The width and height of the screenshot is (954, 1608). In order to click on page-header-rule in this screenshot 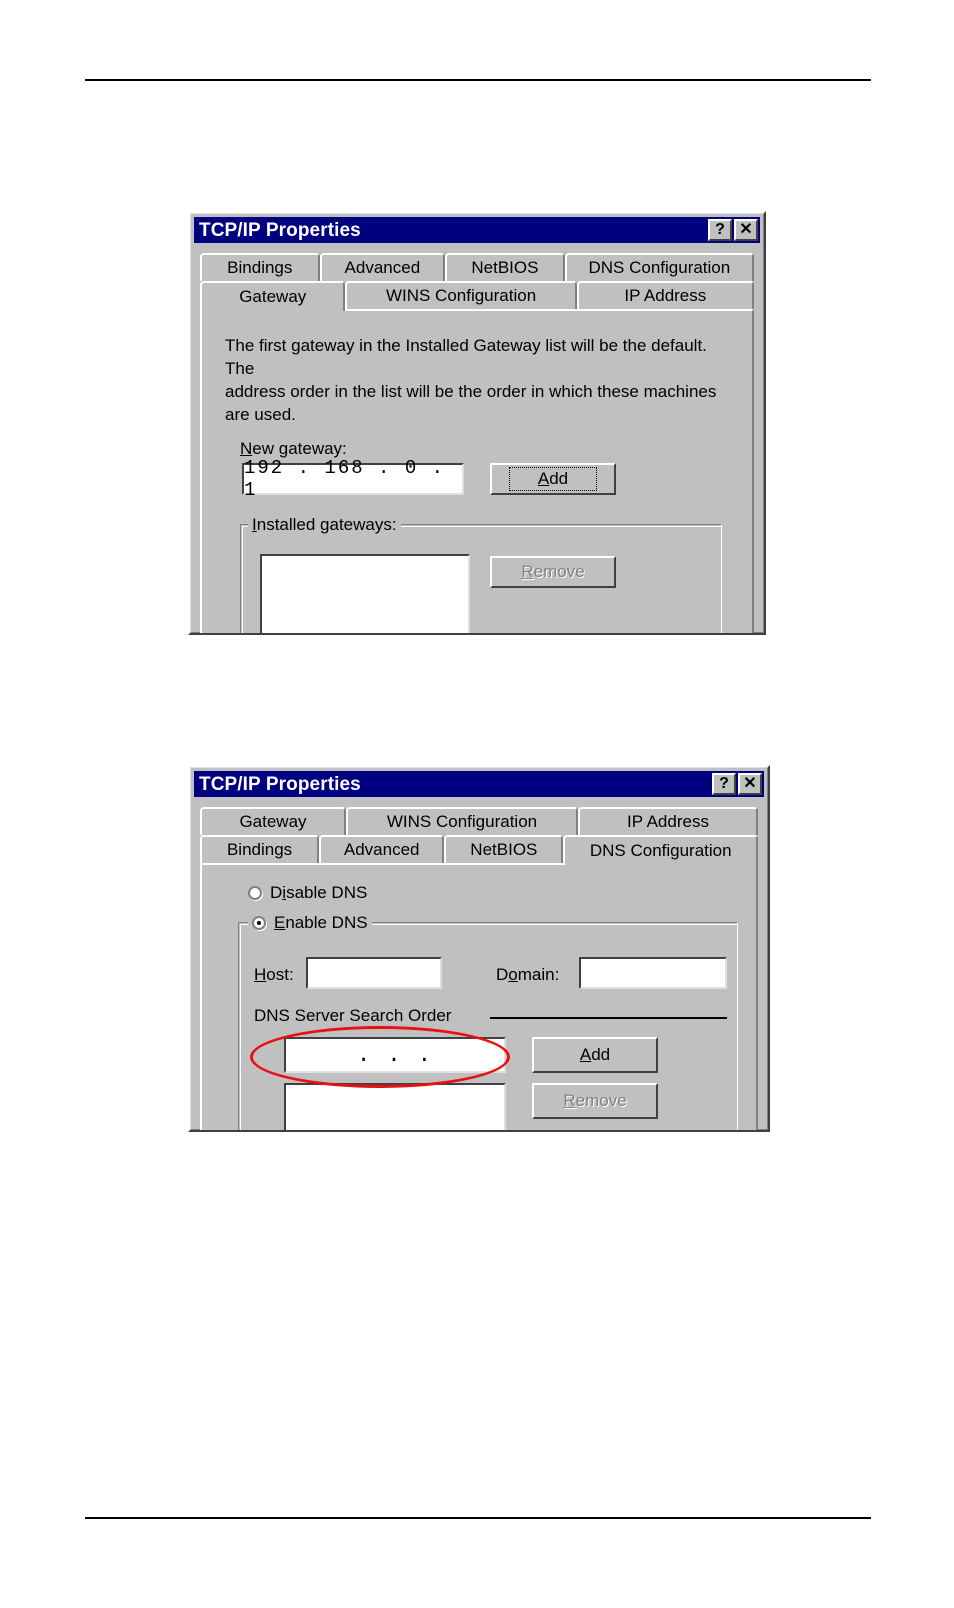, I will do `click(478, 80)`.